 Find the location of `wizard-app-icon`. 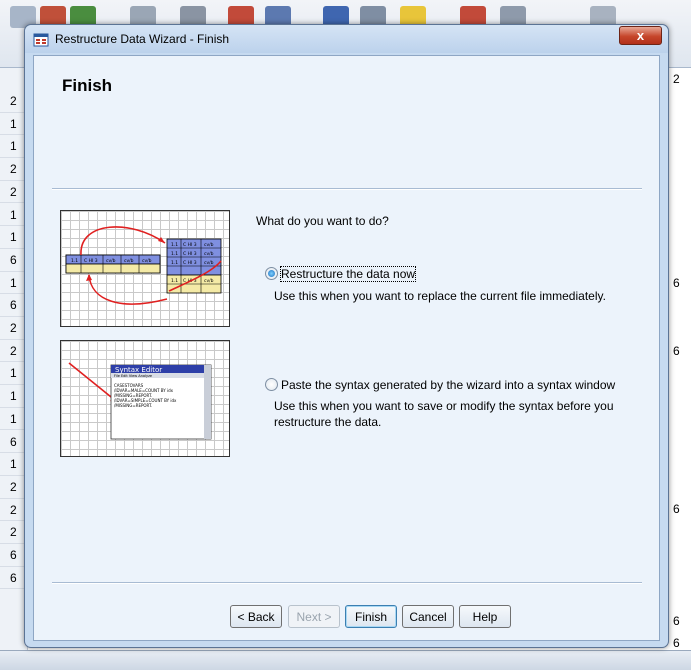

wizard-app-icon is located at coordinates (41, 40).